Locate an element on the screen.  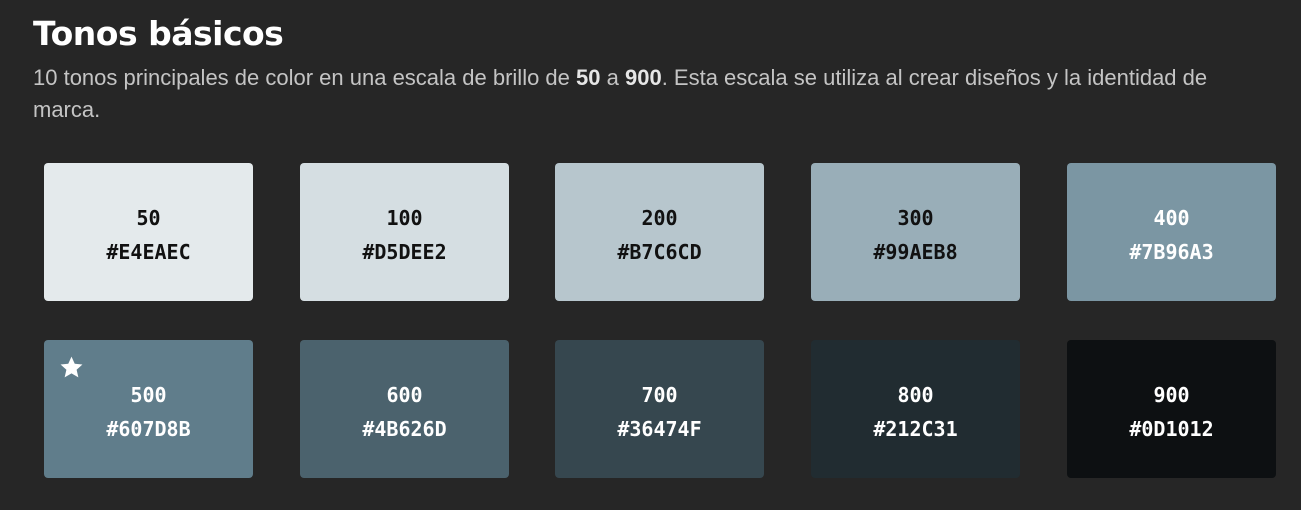
star-icon is located at coordinates (71, 367).